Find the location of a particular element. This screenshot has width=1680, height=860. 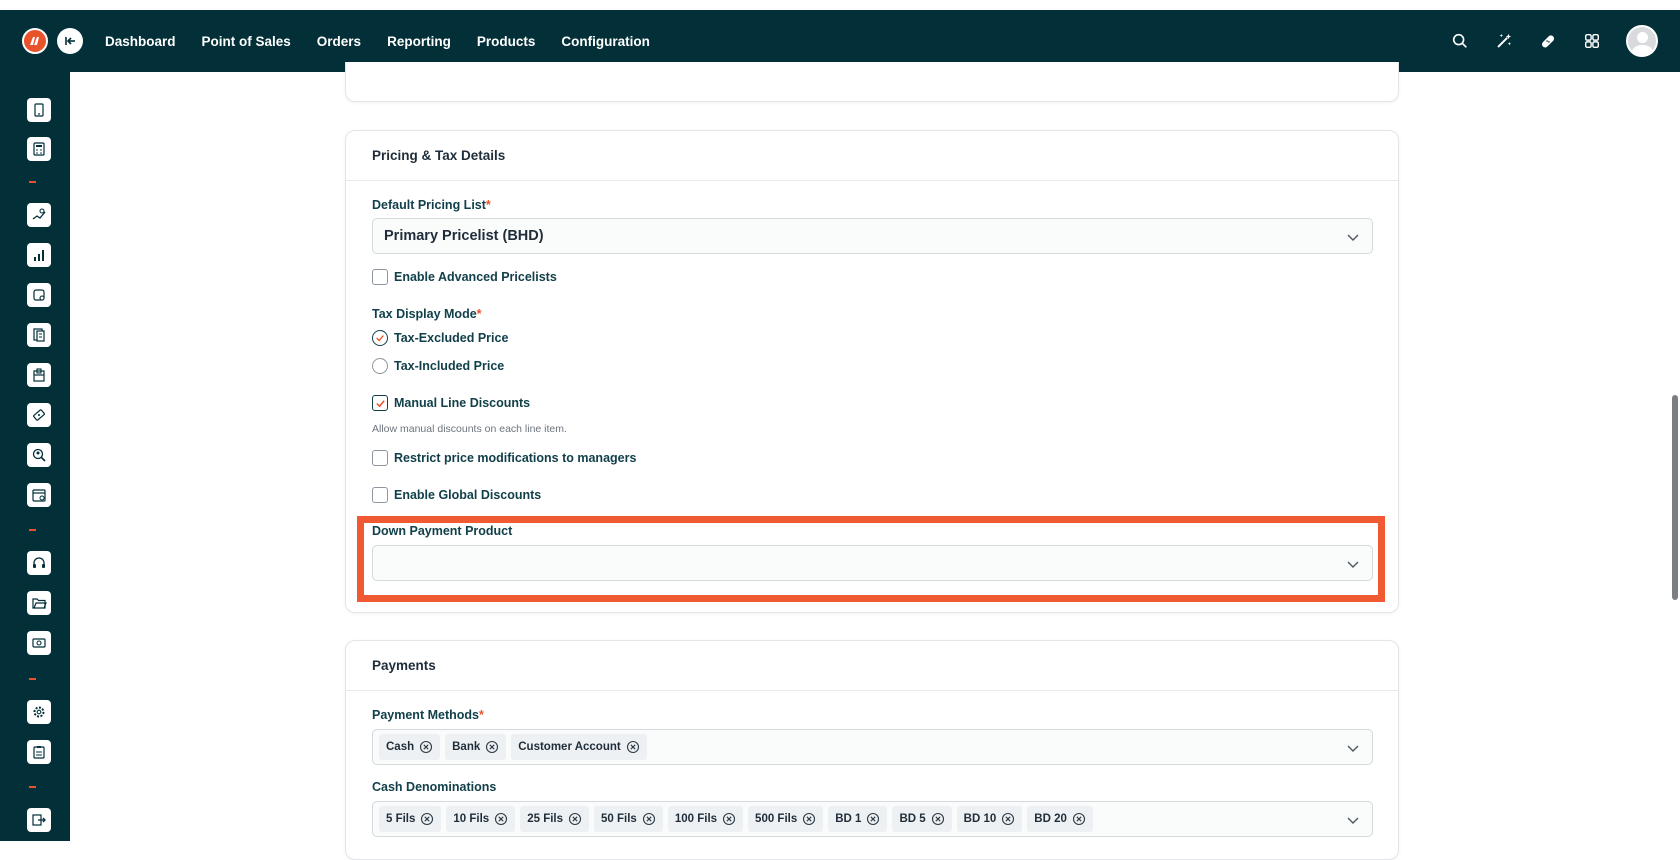

sidebar-cash-icon is located at coordinates (39, 643).